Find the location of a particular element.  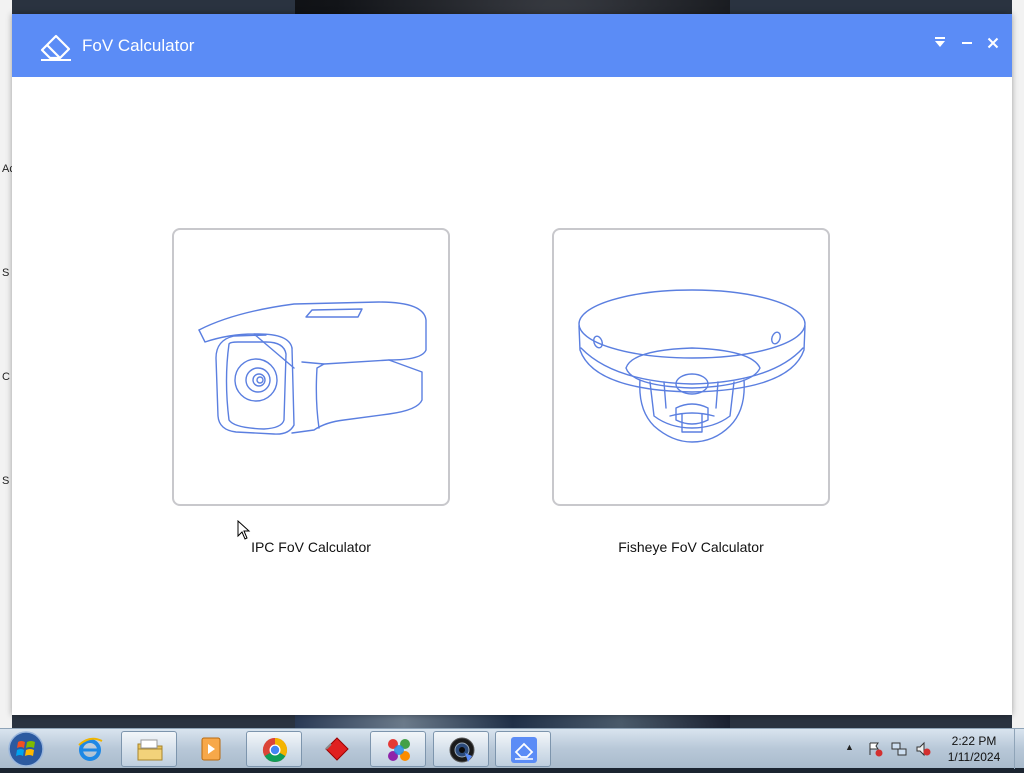

ipc-fov-calculator-card is located at coordinates (311, 367).